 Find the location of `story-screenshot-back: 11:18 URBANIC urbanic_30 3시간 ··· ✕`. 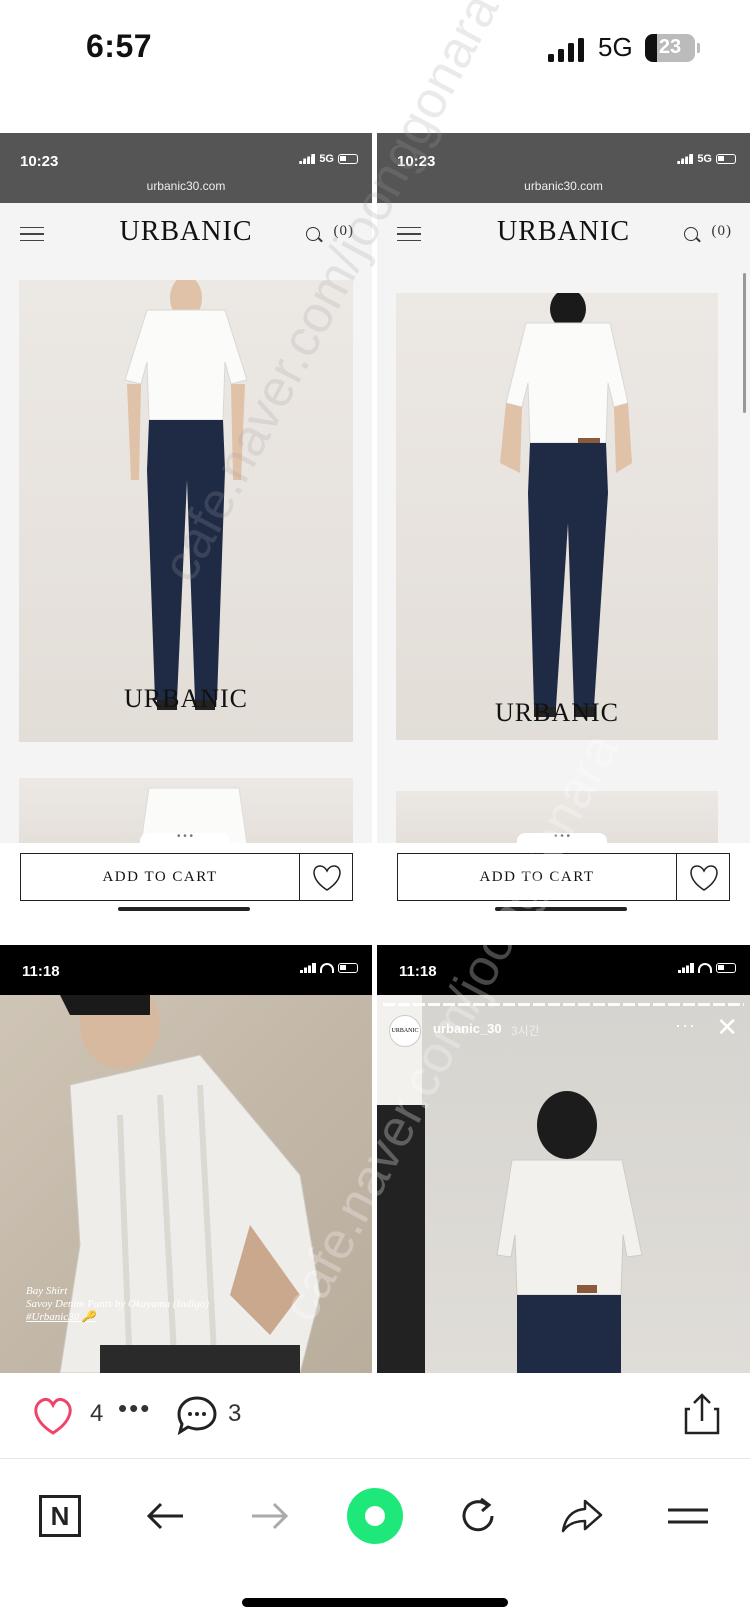

story-screenshot-back: 11:18 URBANIC urbanic_30 3시간 ··· ✕ is located at coordinates (563, 1159).